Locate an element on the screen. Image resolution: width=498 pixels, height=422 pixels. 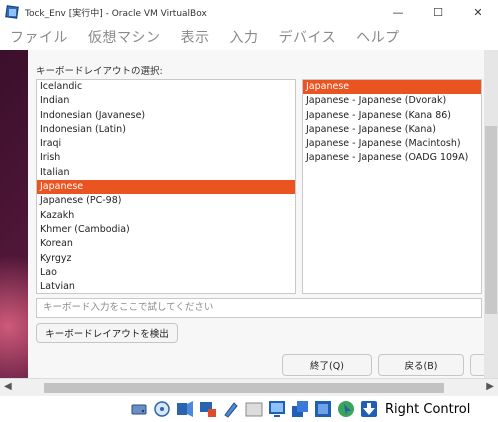
list-item: Irish is located at coordinates (166, 158).